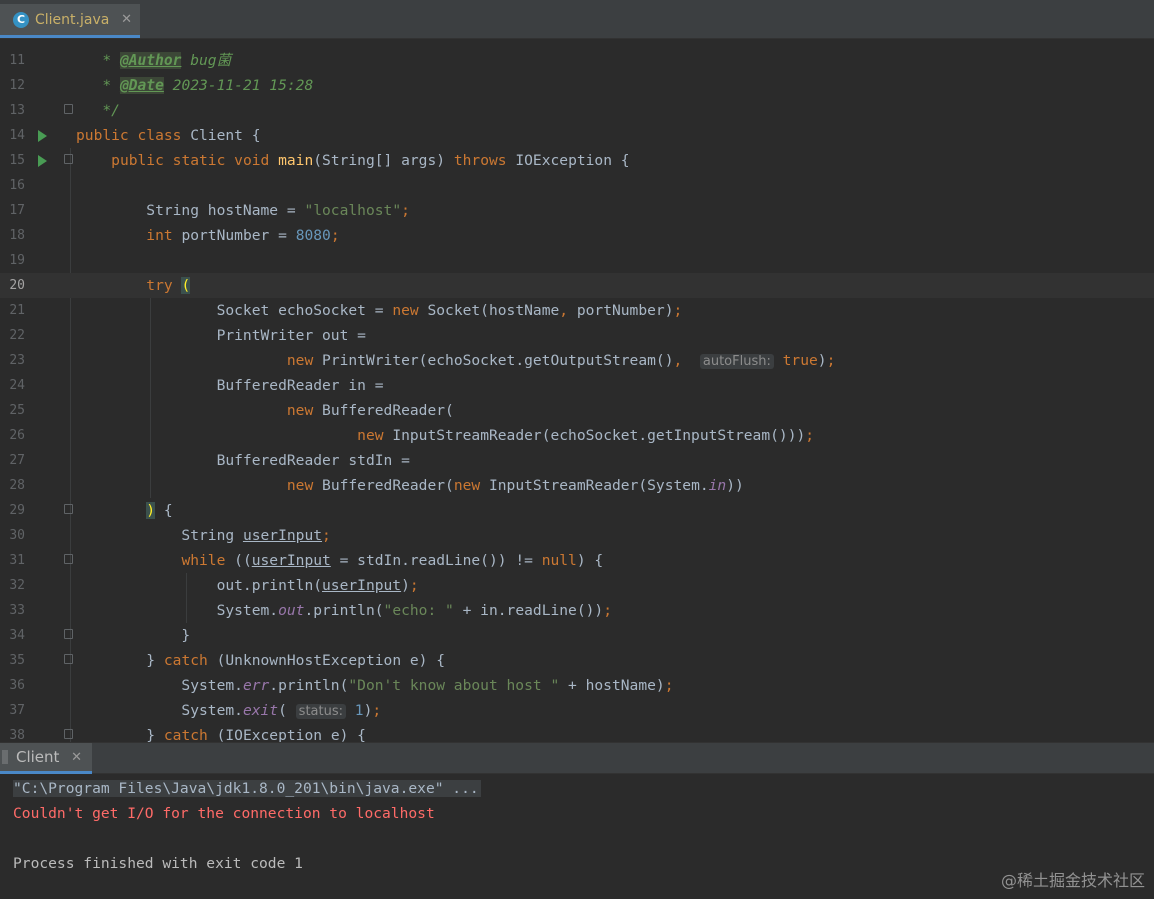 The height and width of the screenshot is (899, 1154). I want to click on line-number: 11, so click(17, 60).